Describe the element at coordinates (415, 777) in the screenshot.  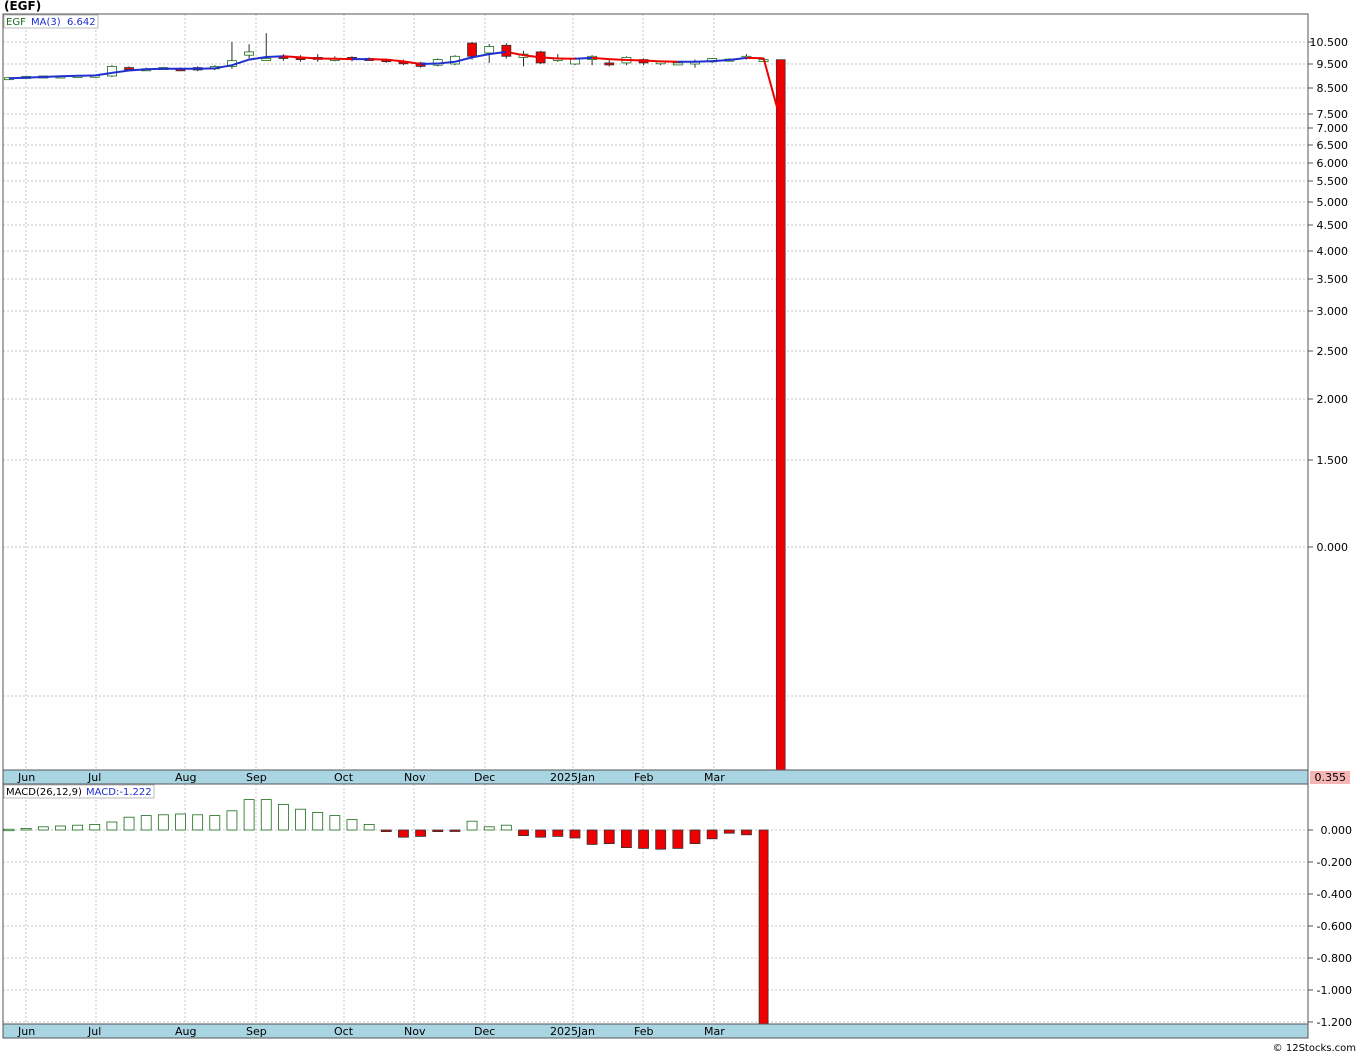
I see `price-date-label: Nov` at that location.